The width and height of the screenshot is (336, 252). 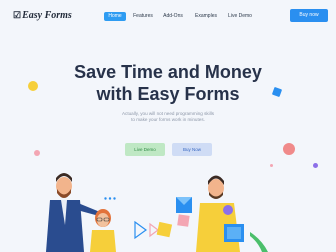 What do you see at coordinates (164, 229) in the screenshot?
I see `yellow-square-shape` at bounding box center [164, 229].